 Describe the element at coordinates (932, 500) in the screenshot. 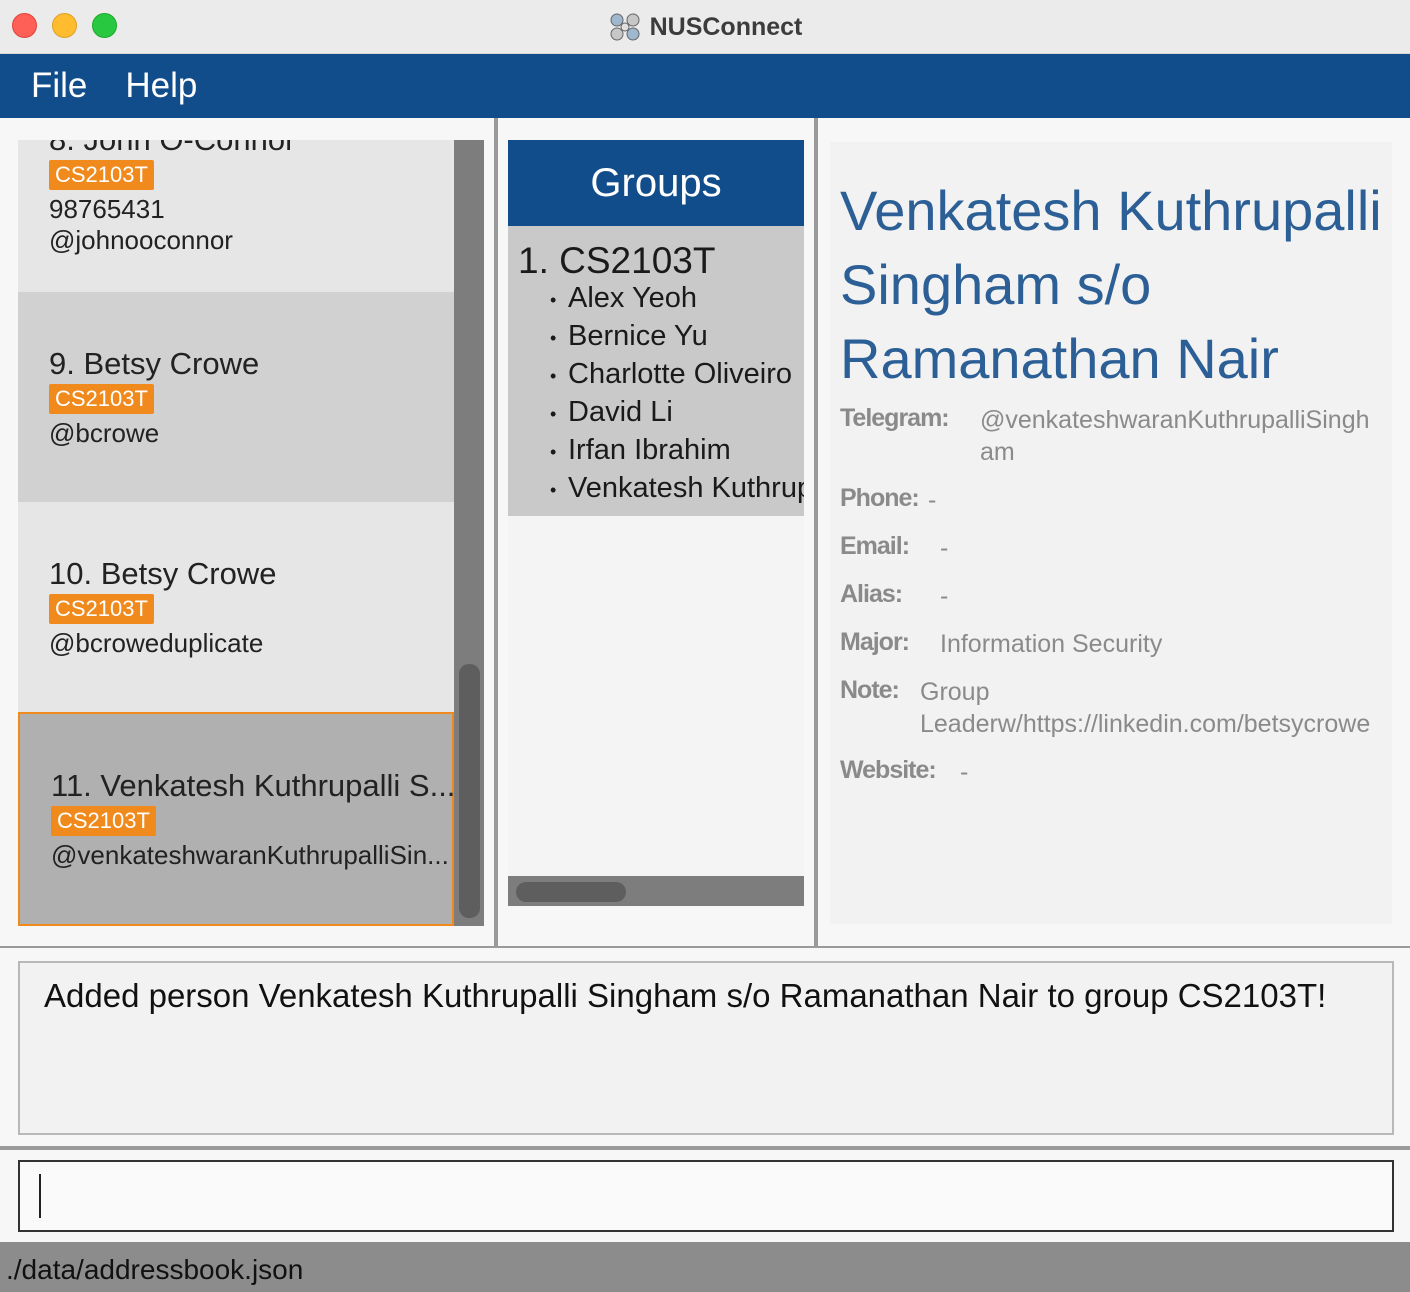

I see `detail-phone: -` at that location.